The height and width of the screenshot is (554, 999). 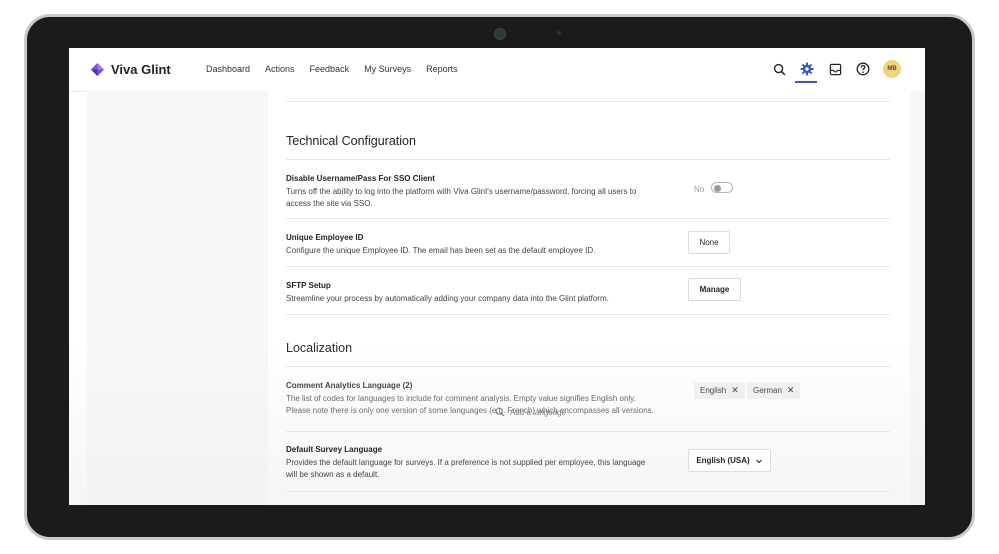 I want to click on camera, so click(x=500, y=34).